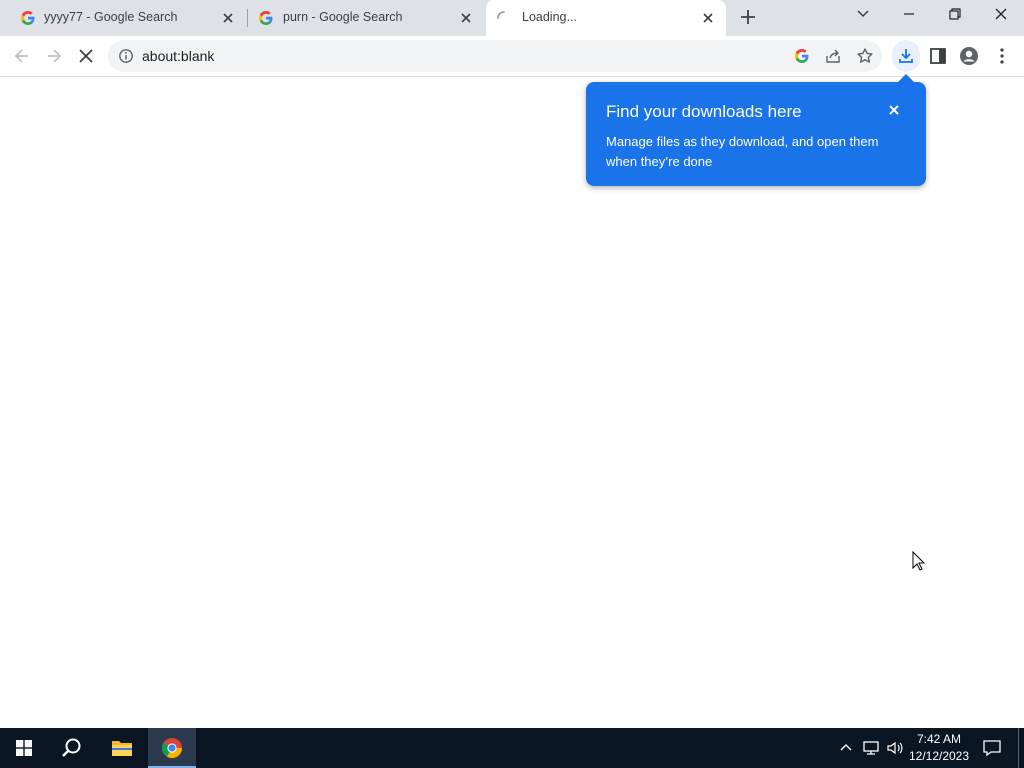 The width and height of the screenshot is (1024, 768). I want to click on search-icon, so click(71, 747).